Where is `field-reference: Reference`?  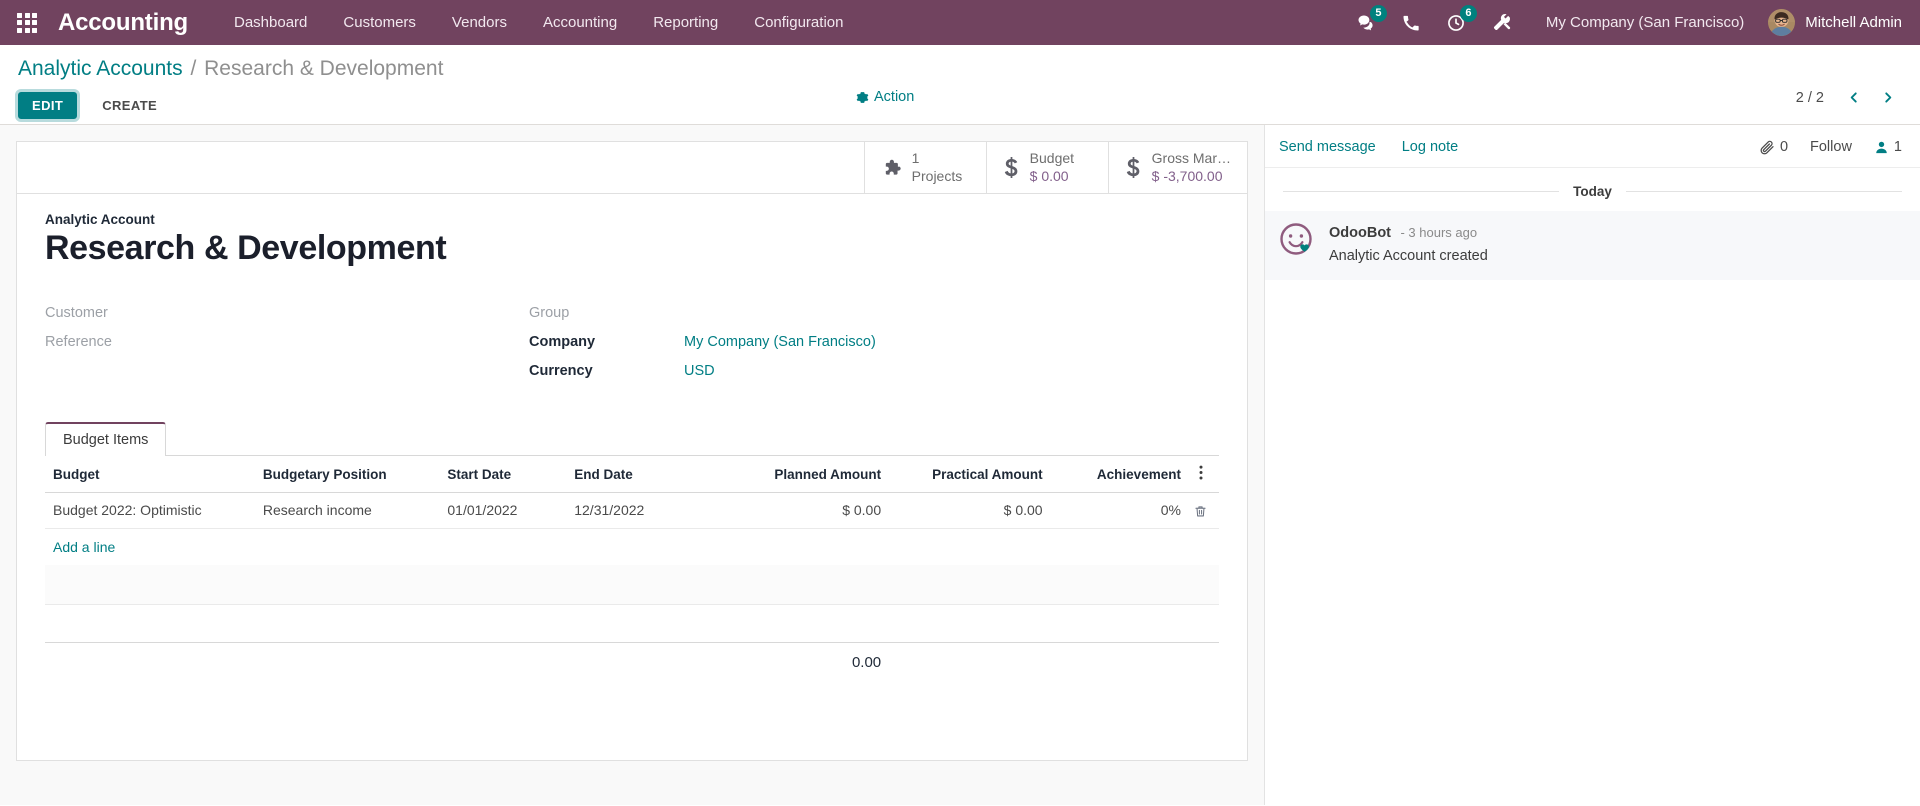 field-reference: Reference is located at coordinates (287, 348).